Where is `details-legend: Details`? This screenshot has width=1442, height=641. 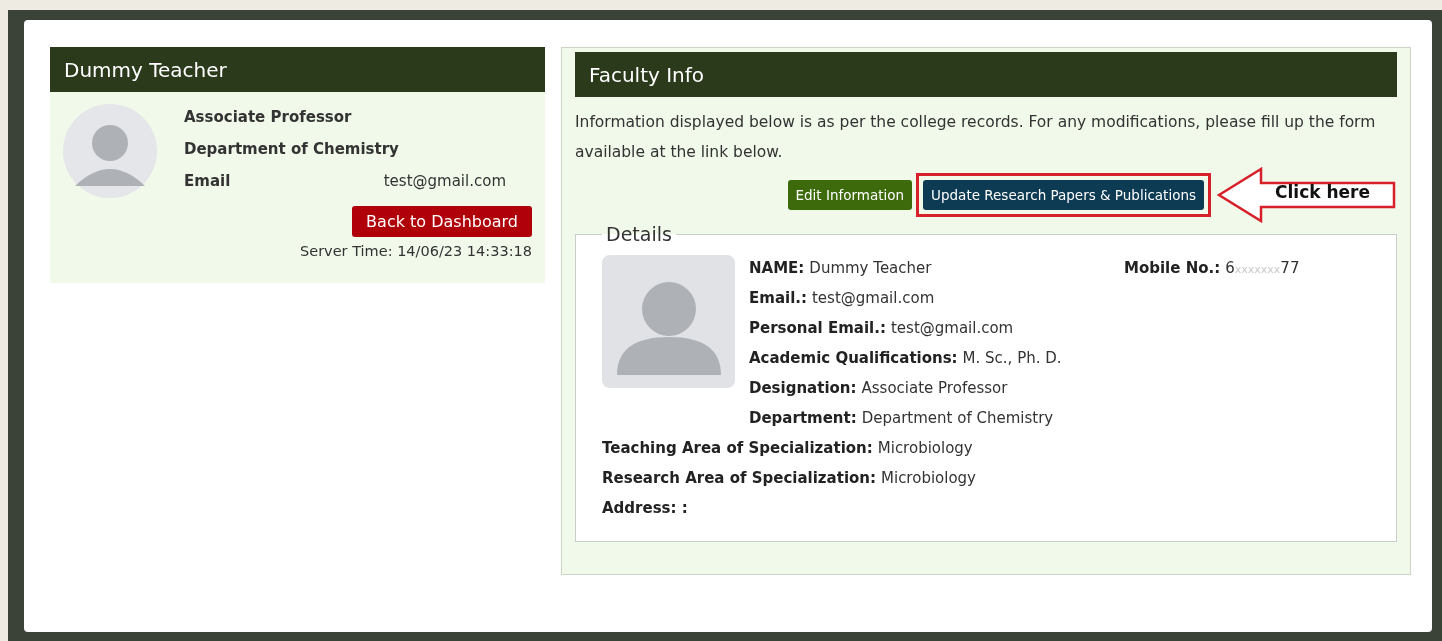
details-legend: Details is located at coordinates (639, 234).